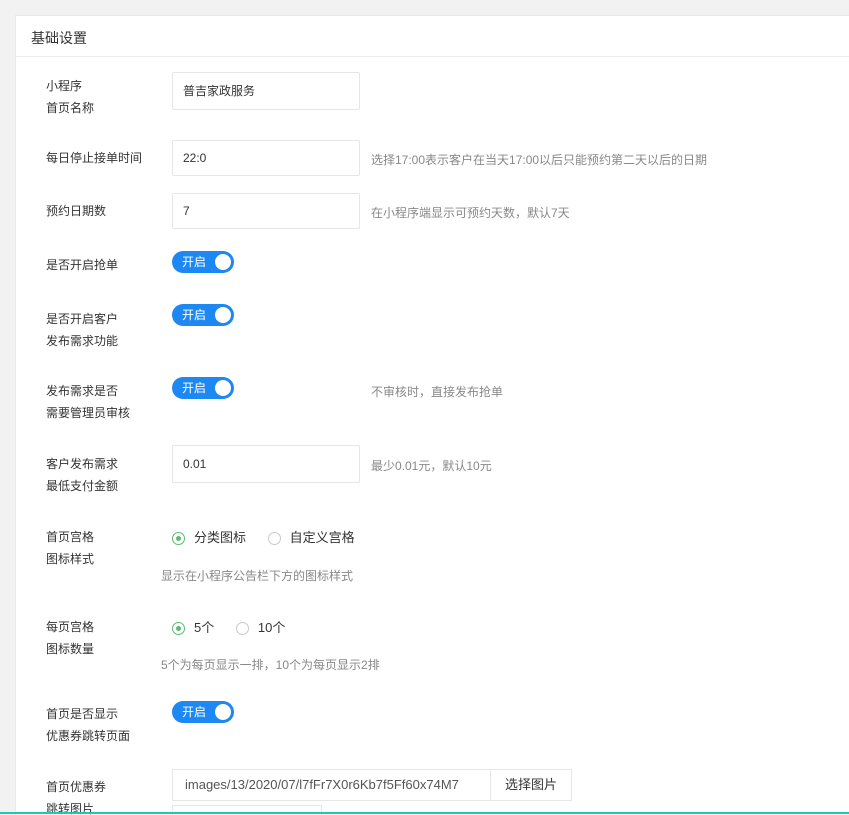 This screenshot has width=849, height=815. I want to click on grid-style-radio-group: 分类图标 自定义宫格, so click(272, 538).